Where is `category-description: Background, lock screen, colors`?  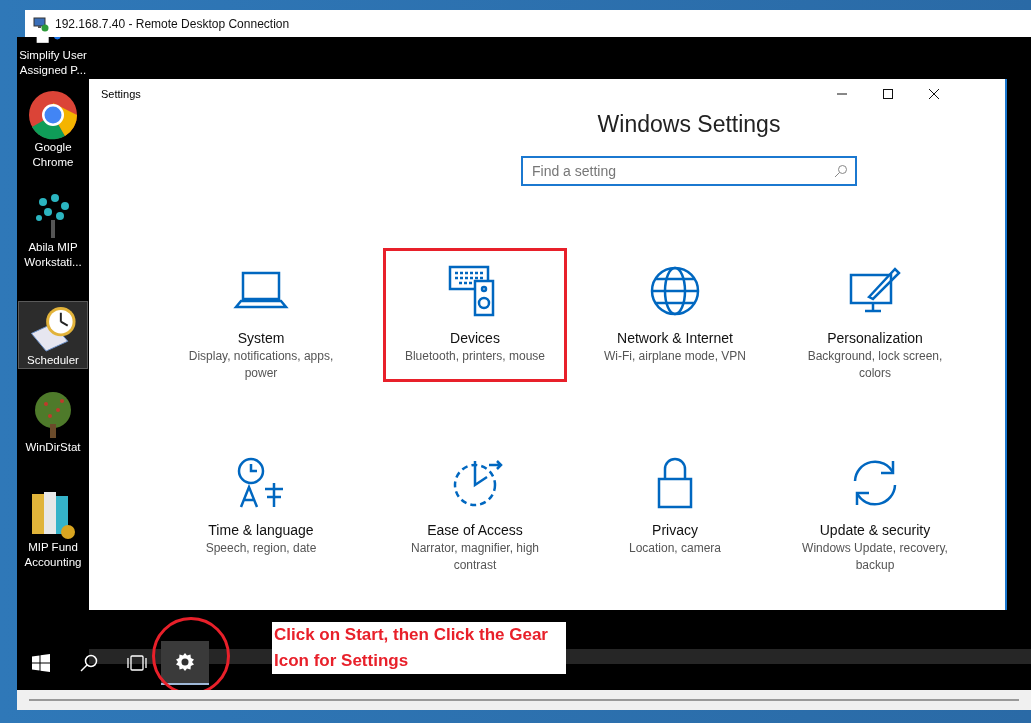 category-description: Background, lock screen, colors is located at coordinates (875, 365).